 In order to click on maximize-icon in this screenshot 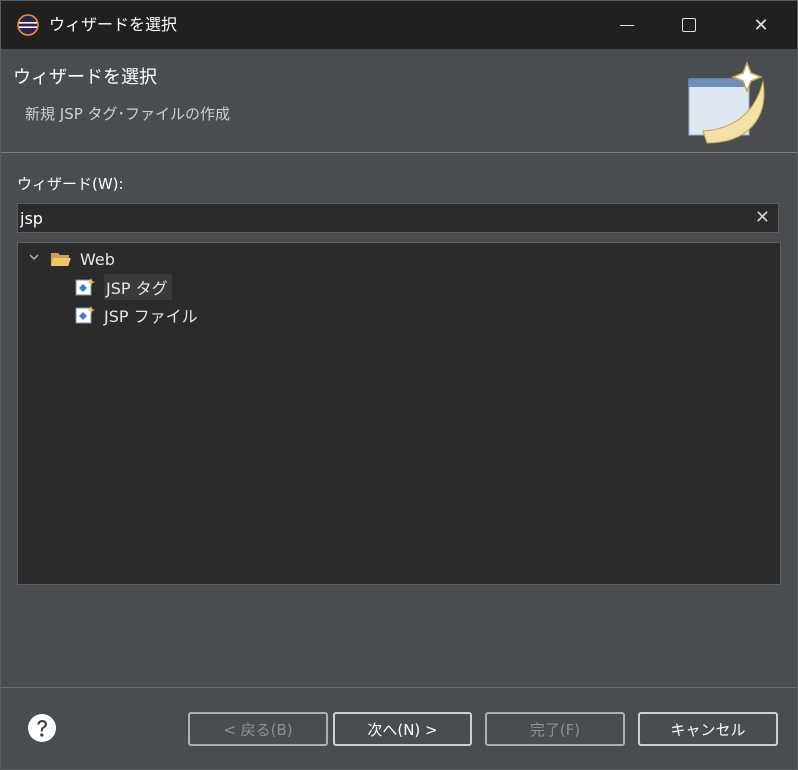, I will do `click(689, 25)`.